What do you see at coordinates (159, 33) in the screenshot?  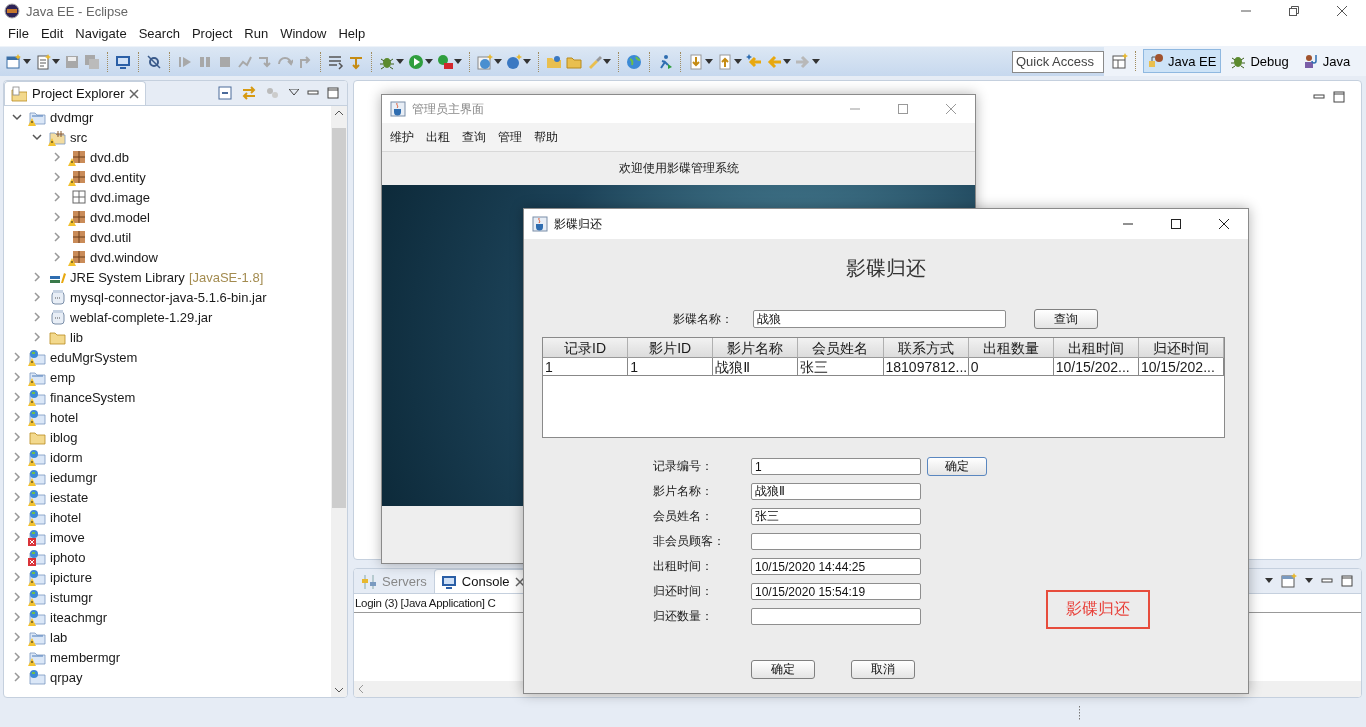 I see `menu-item: Search` at bounding box center [159, 33].